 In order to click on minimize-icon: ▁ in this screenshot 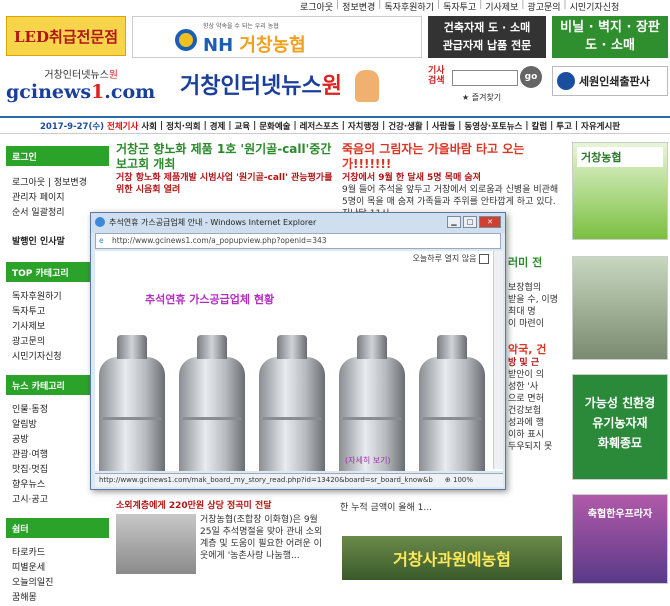, I will do `click(454, 222)`.